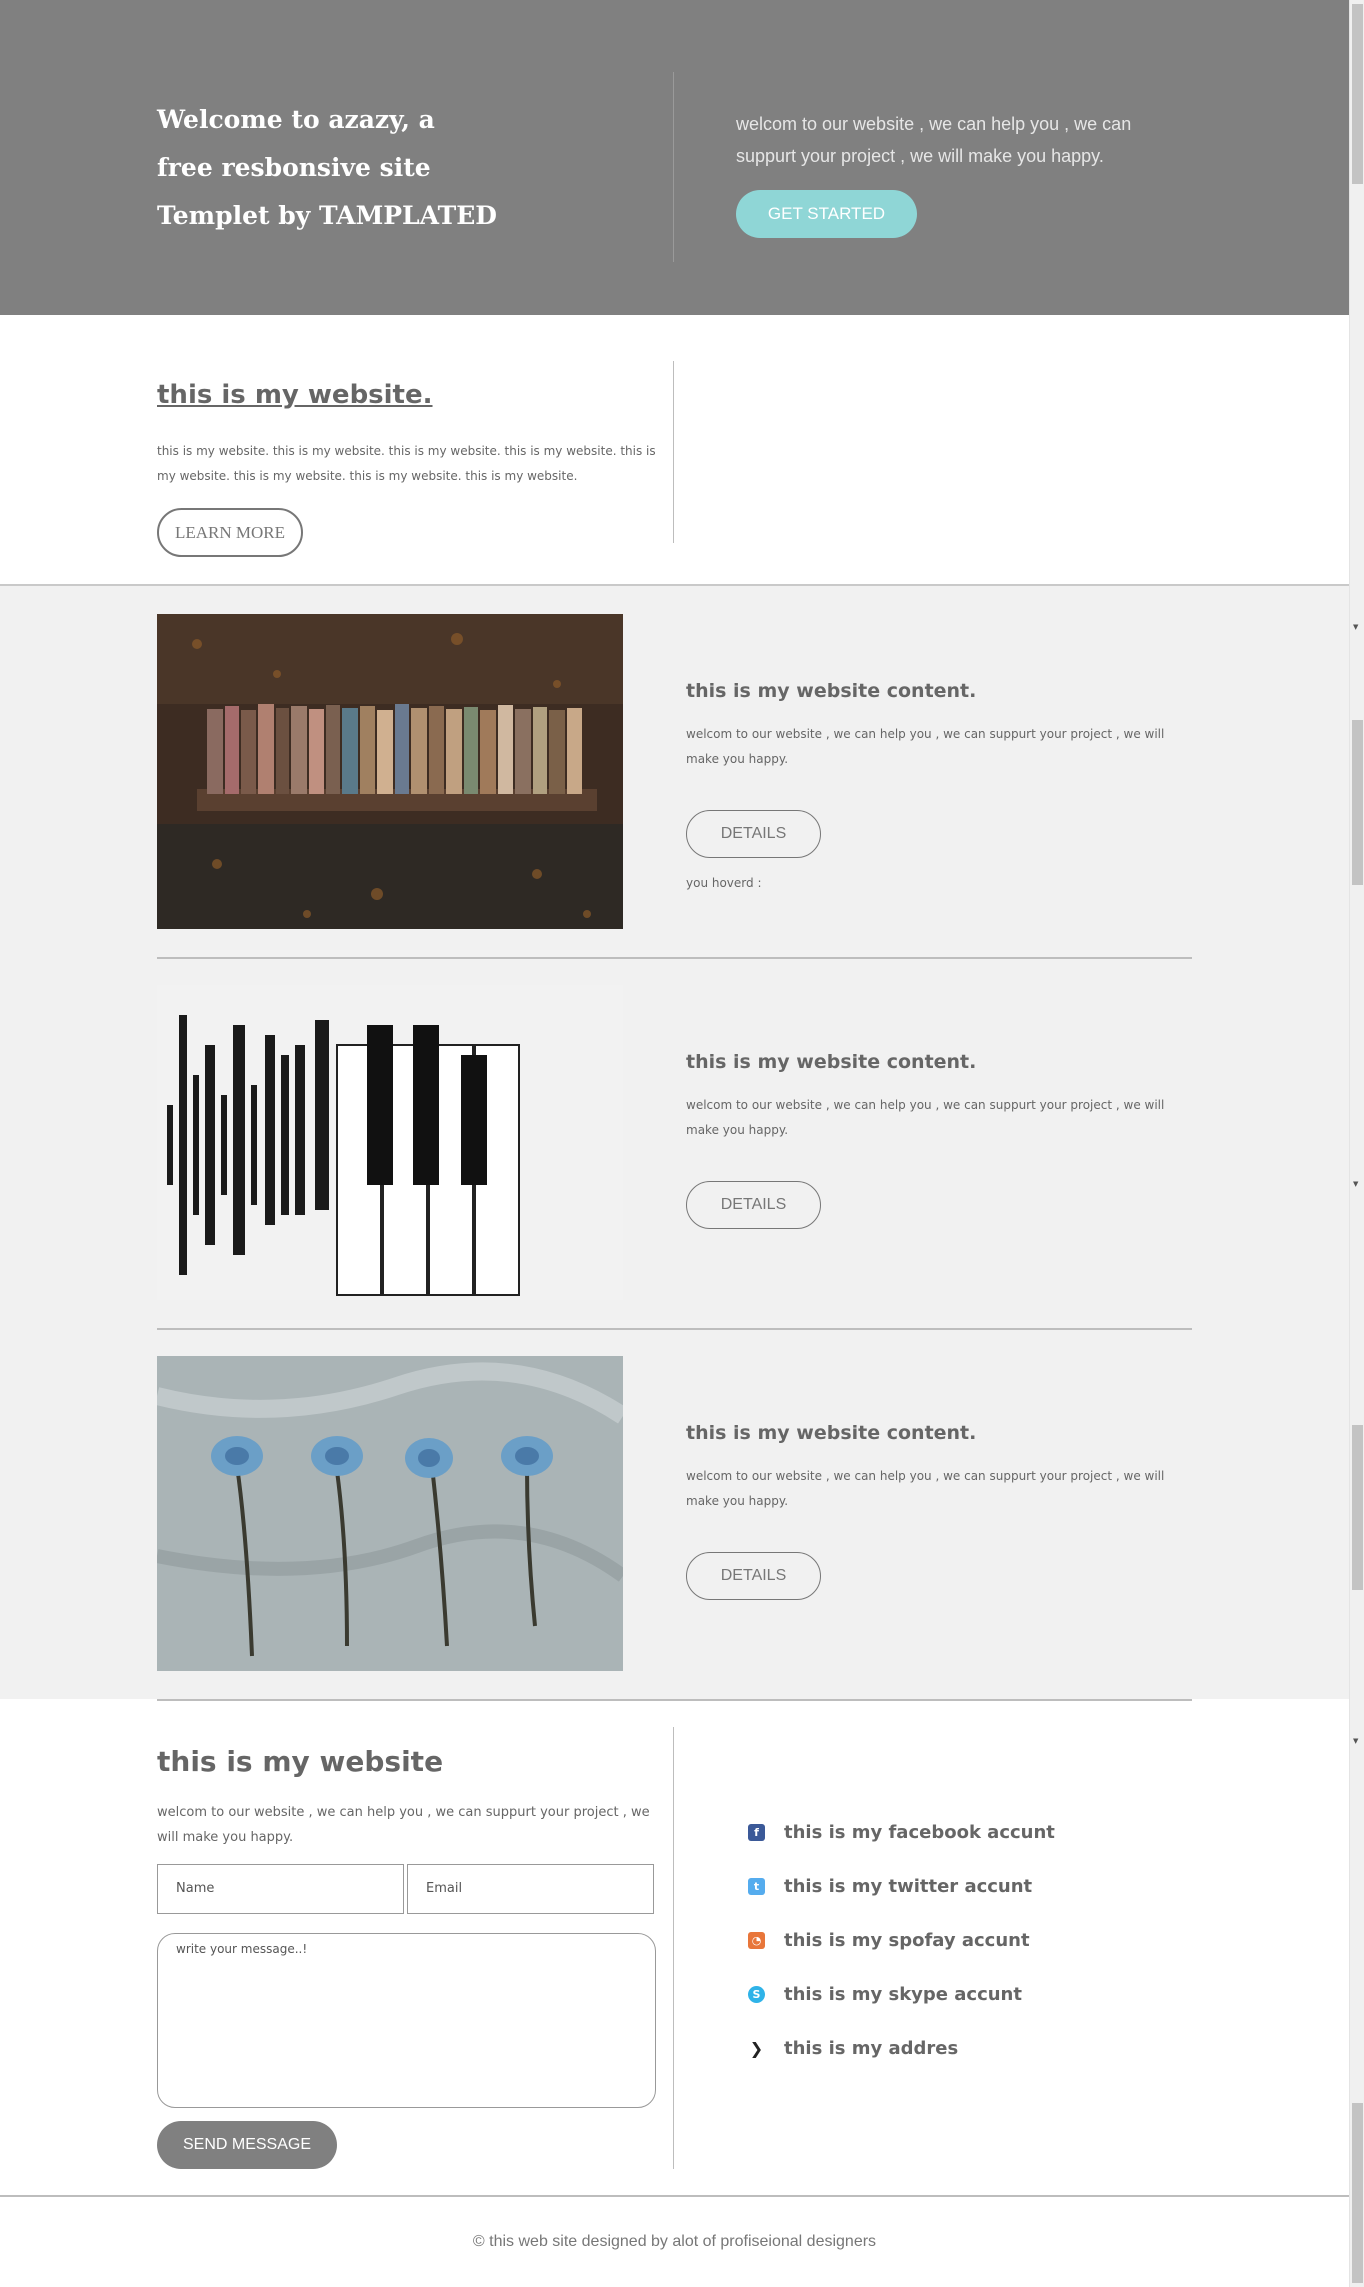  I want to click on send-message-button: SEND MESSAGE, so click(247, 2145).